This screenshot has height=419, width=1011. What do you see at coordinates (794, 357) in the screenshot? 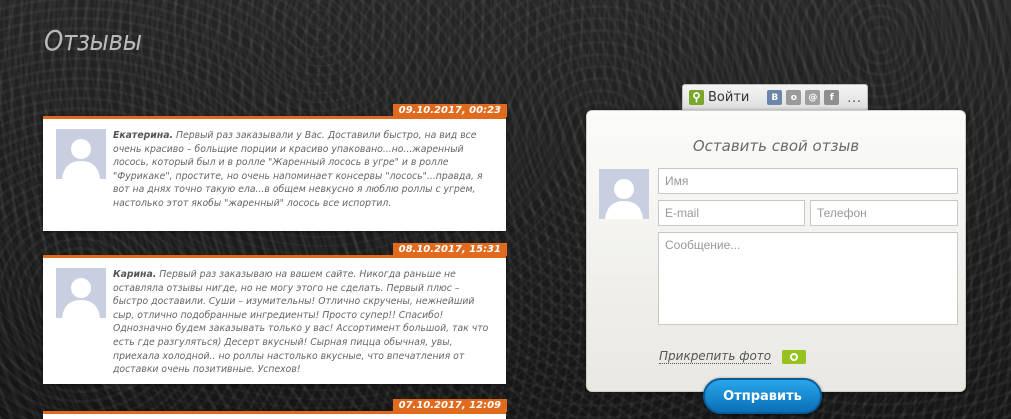
I see `camera-icon` at bounding box center [794, 357].